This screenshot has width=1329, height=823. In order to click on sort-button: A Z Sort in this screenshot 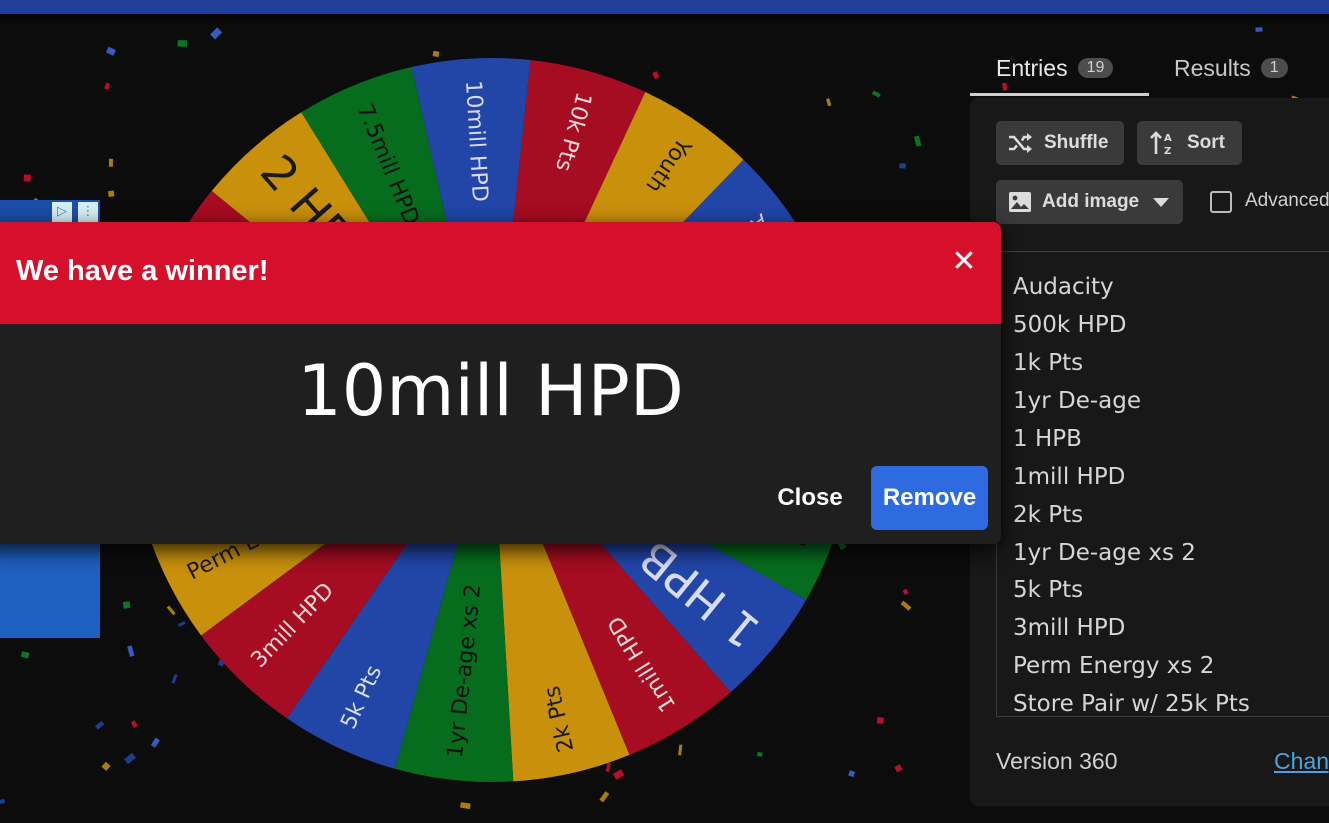, I will do `click(1189, 143)`.